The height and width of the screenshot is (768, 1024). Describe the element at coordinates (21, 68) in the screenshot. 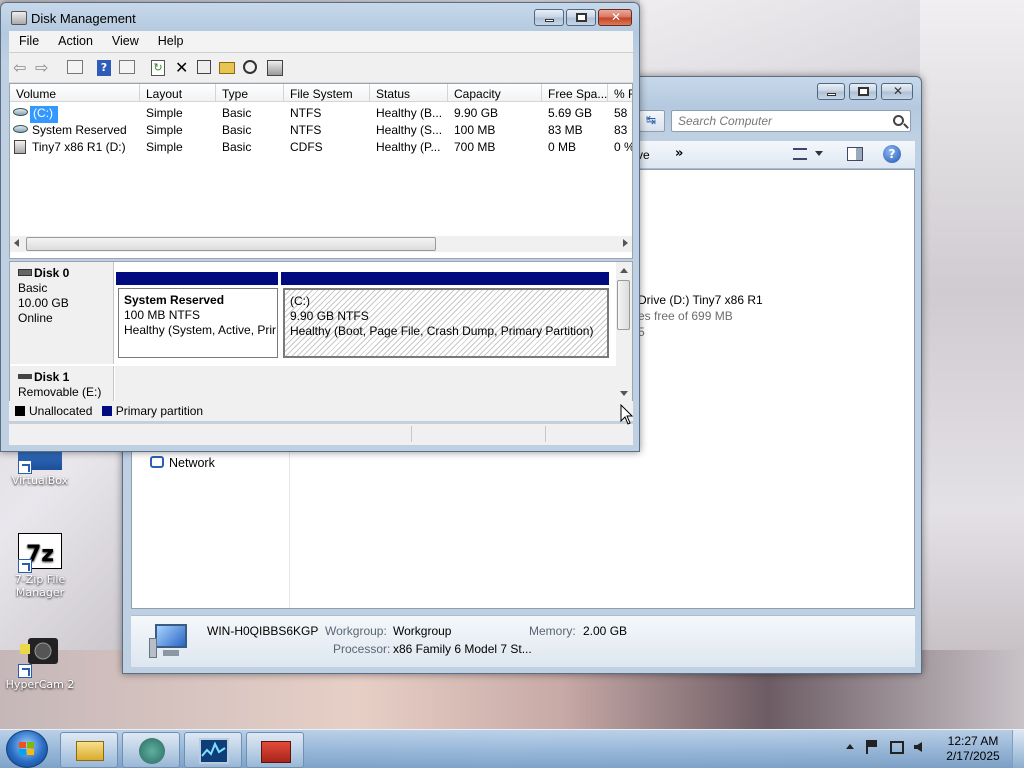

I see `back-button: ⇦` at that location.